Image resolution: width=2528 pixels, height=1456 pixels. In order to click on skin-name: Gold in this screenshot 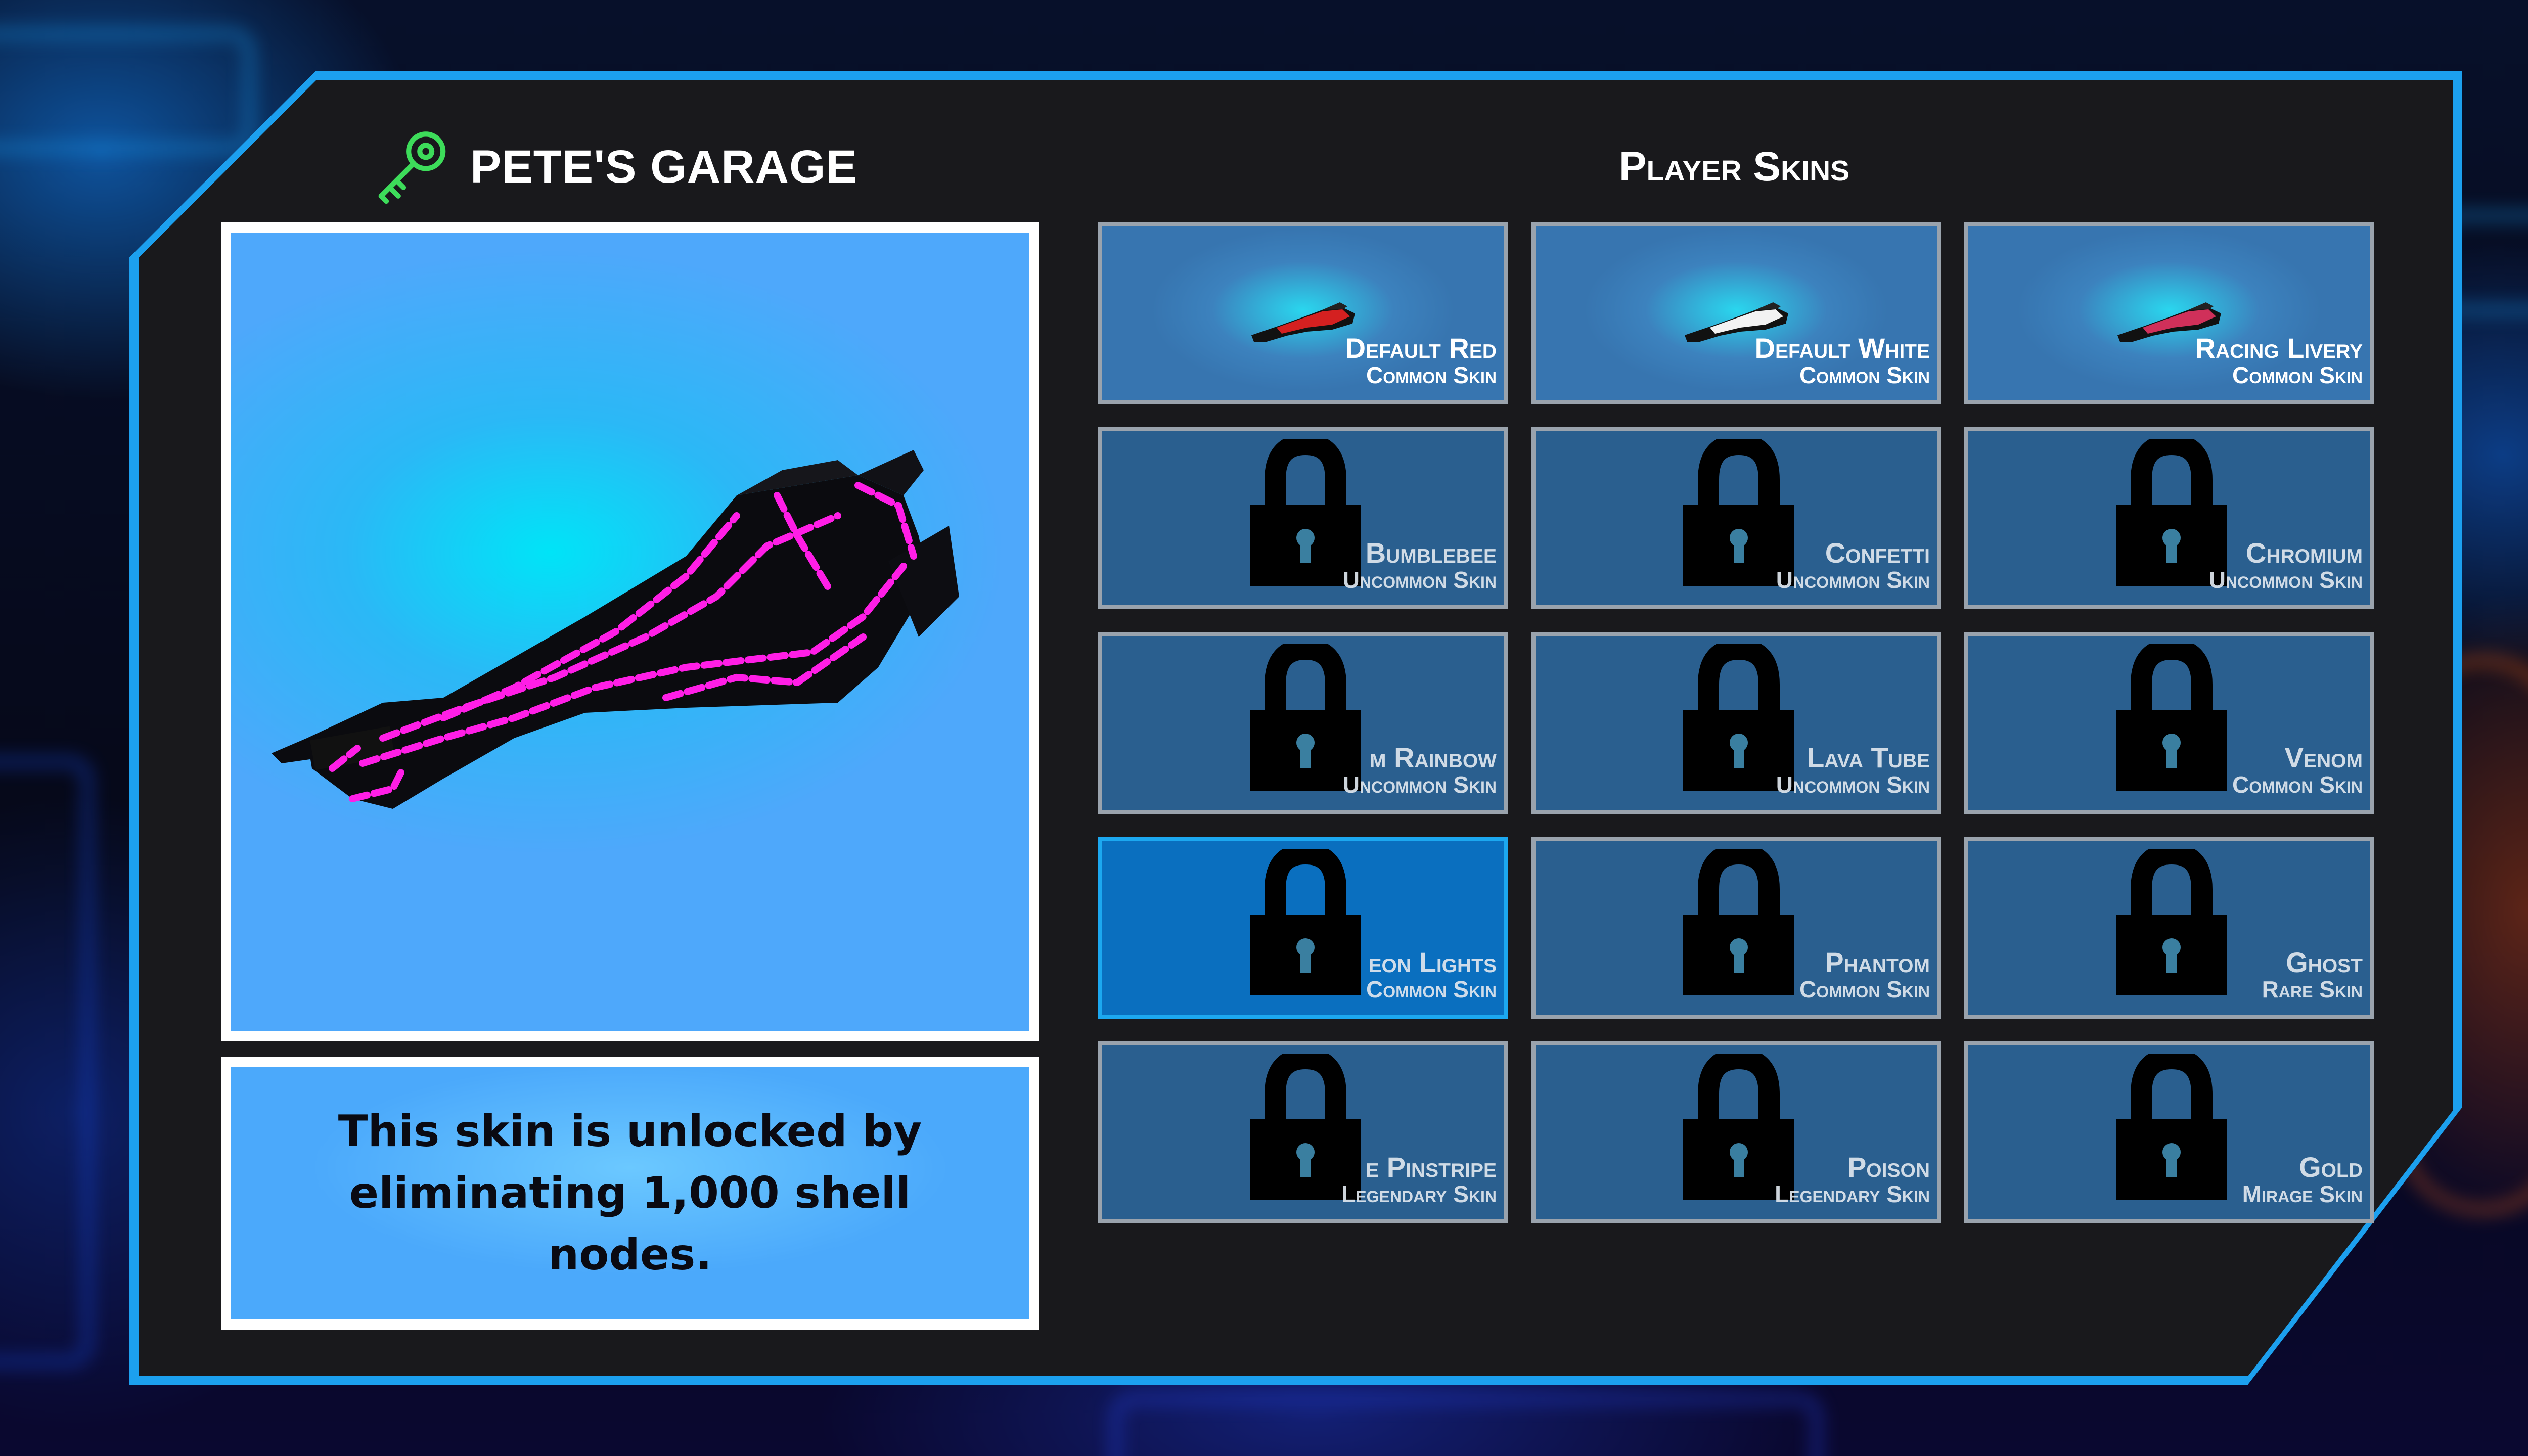, I will do `click(2331, 1167)`.